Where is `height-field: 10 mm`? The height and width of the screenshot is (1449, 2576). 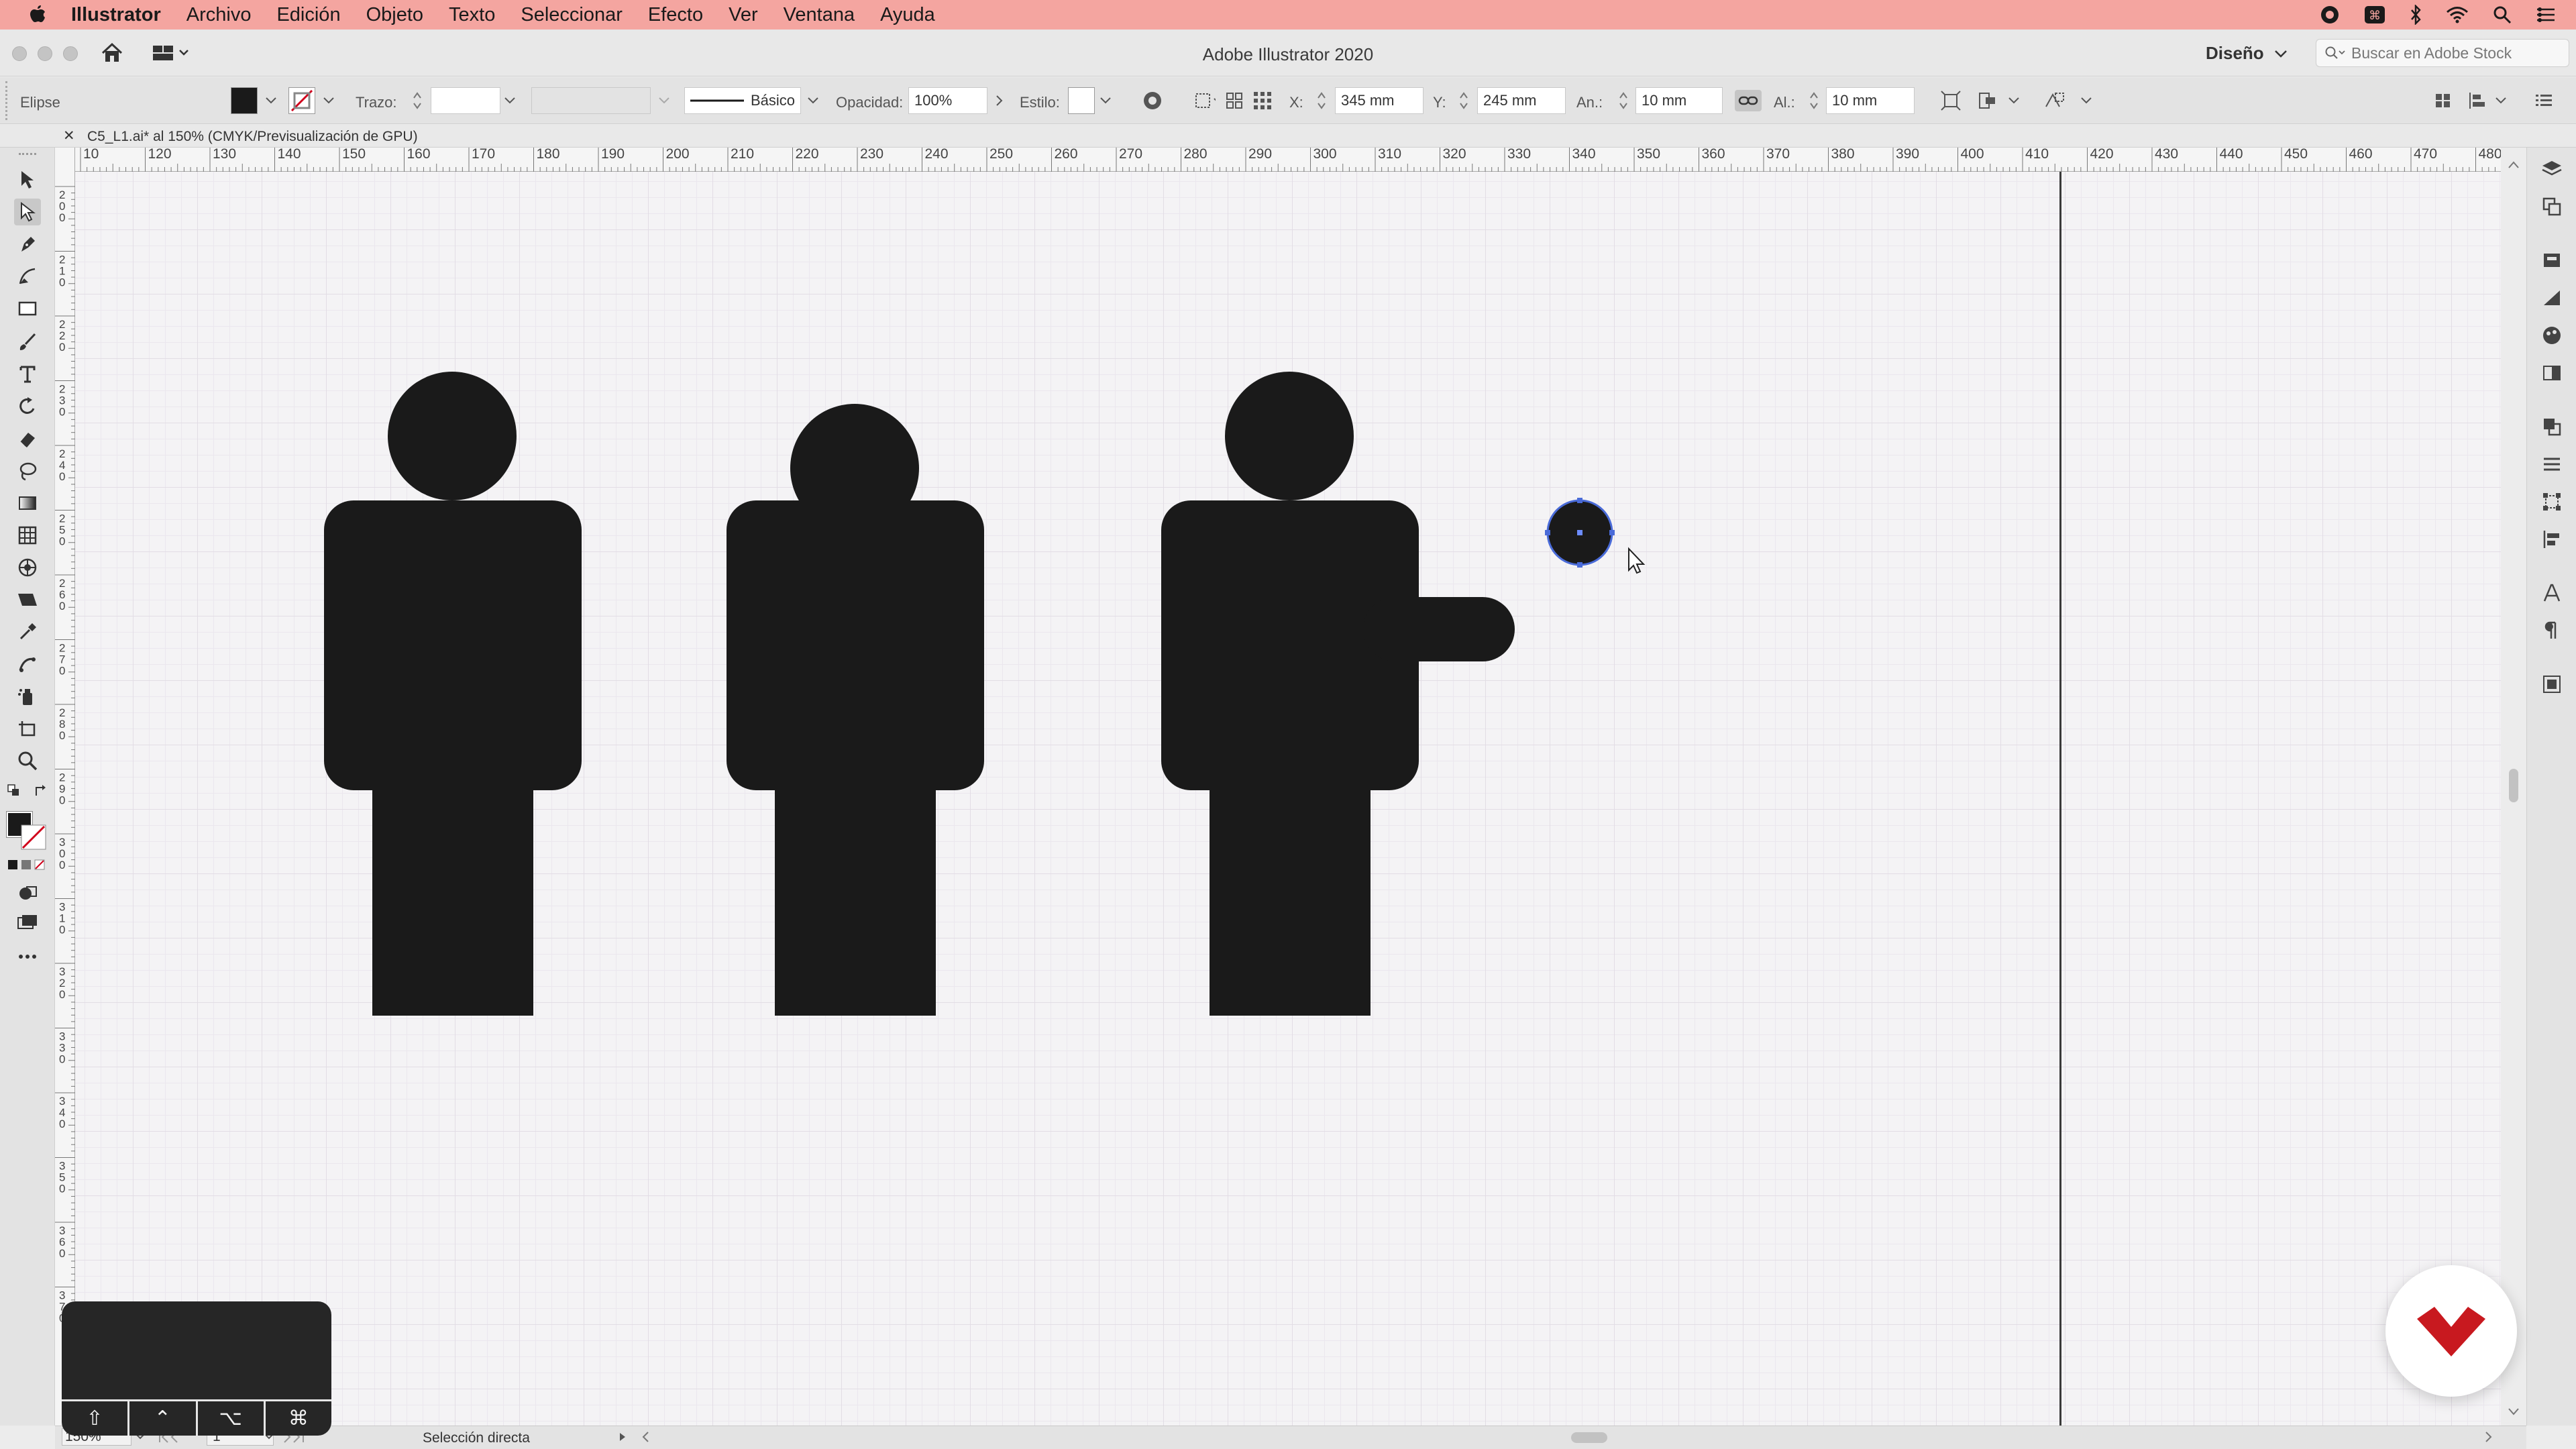 height-field: 10 mm is located at coordinates (1870, 100).